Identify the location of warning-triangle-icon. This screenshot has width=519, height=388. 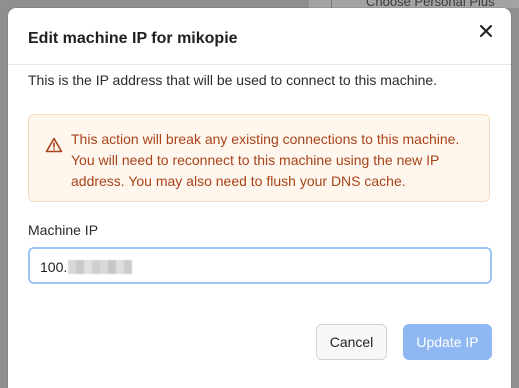
(54, 145).